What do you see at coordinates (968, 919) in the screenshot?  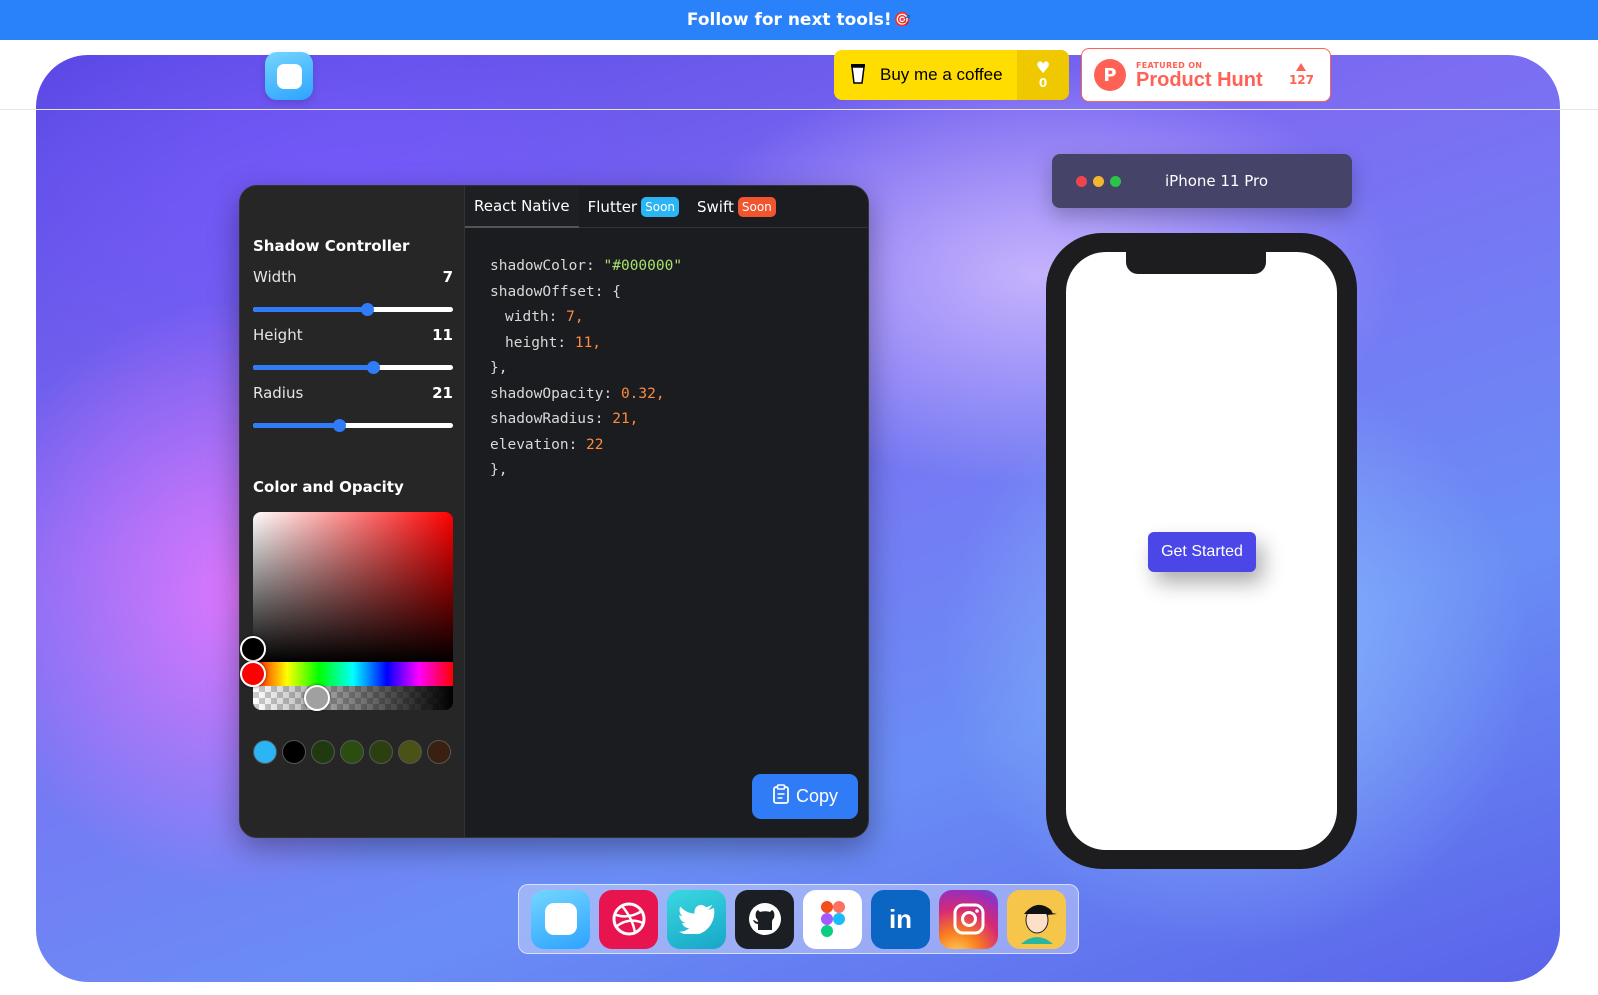 I see `instagram-icon` at bounding box center [968, 919].